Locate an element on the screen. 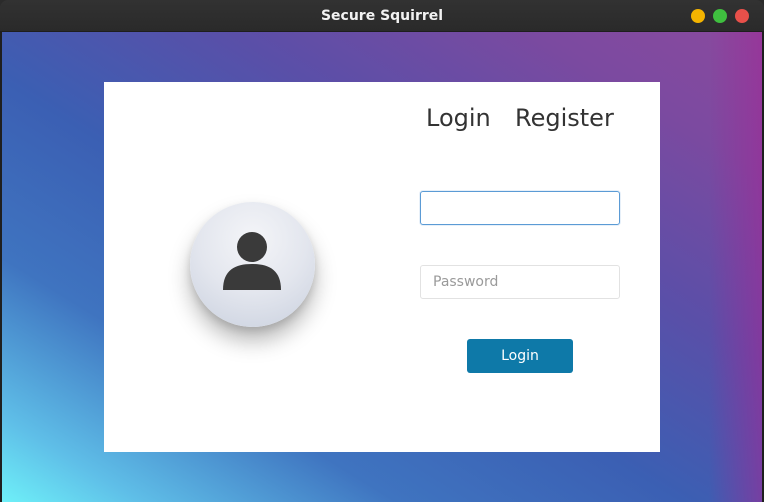 The height and width of the screenshot is (502, 764). close-button is located at coordinates (742, 16).